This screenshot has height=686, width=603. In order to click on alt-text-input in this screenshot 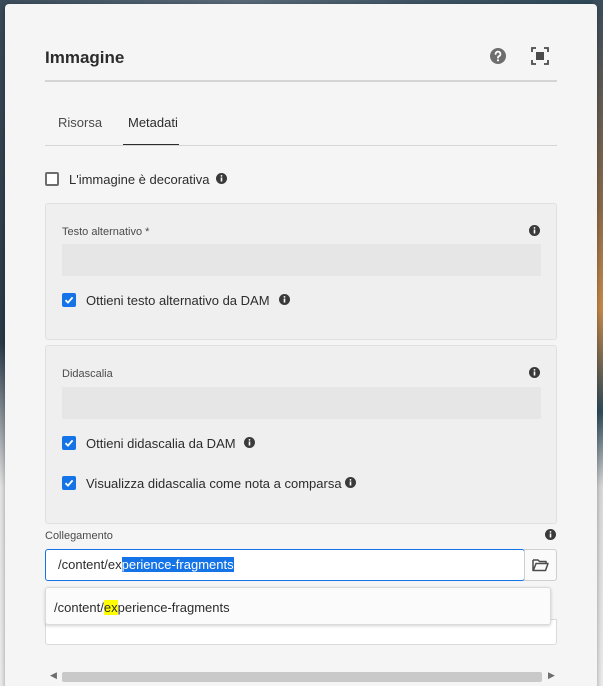, I will do `click(301, 260)`.